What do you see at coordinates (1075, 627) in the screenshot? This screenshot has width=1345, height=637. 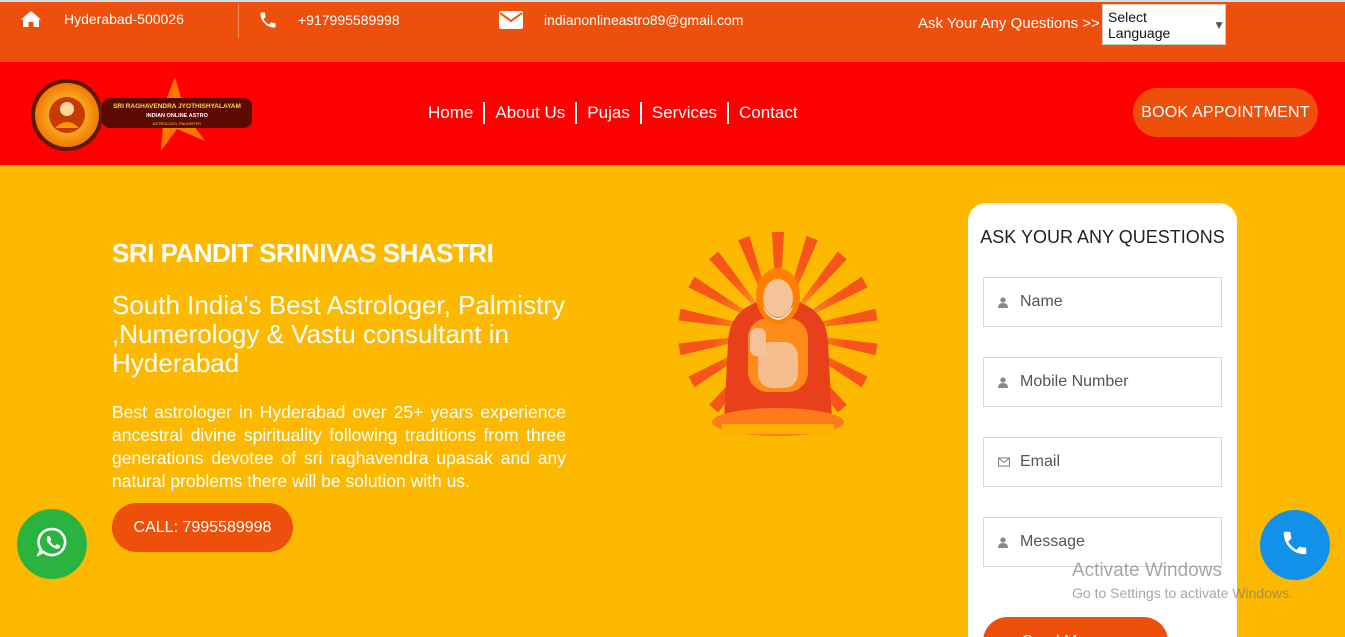 I see `send-message-button: Send Message` at bounding box center [1075, 627].